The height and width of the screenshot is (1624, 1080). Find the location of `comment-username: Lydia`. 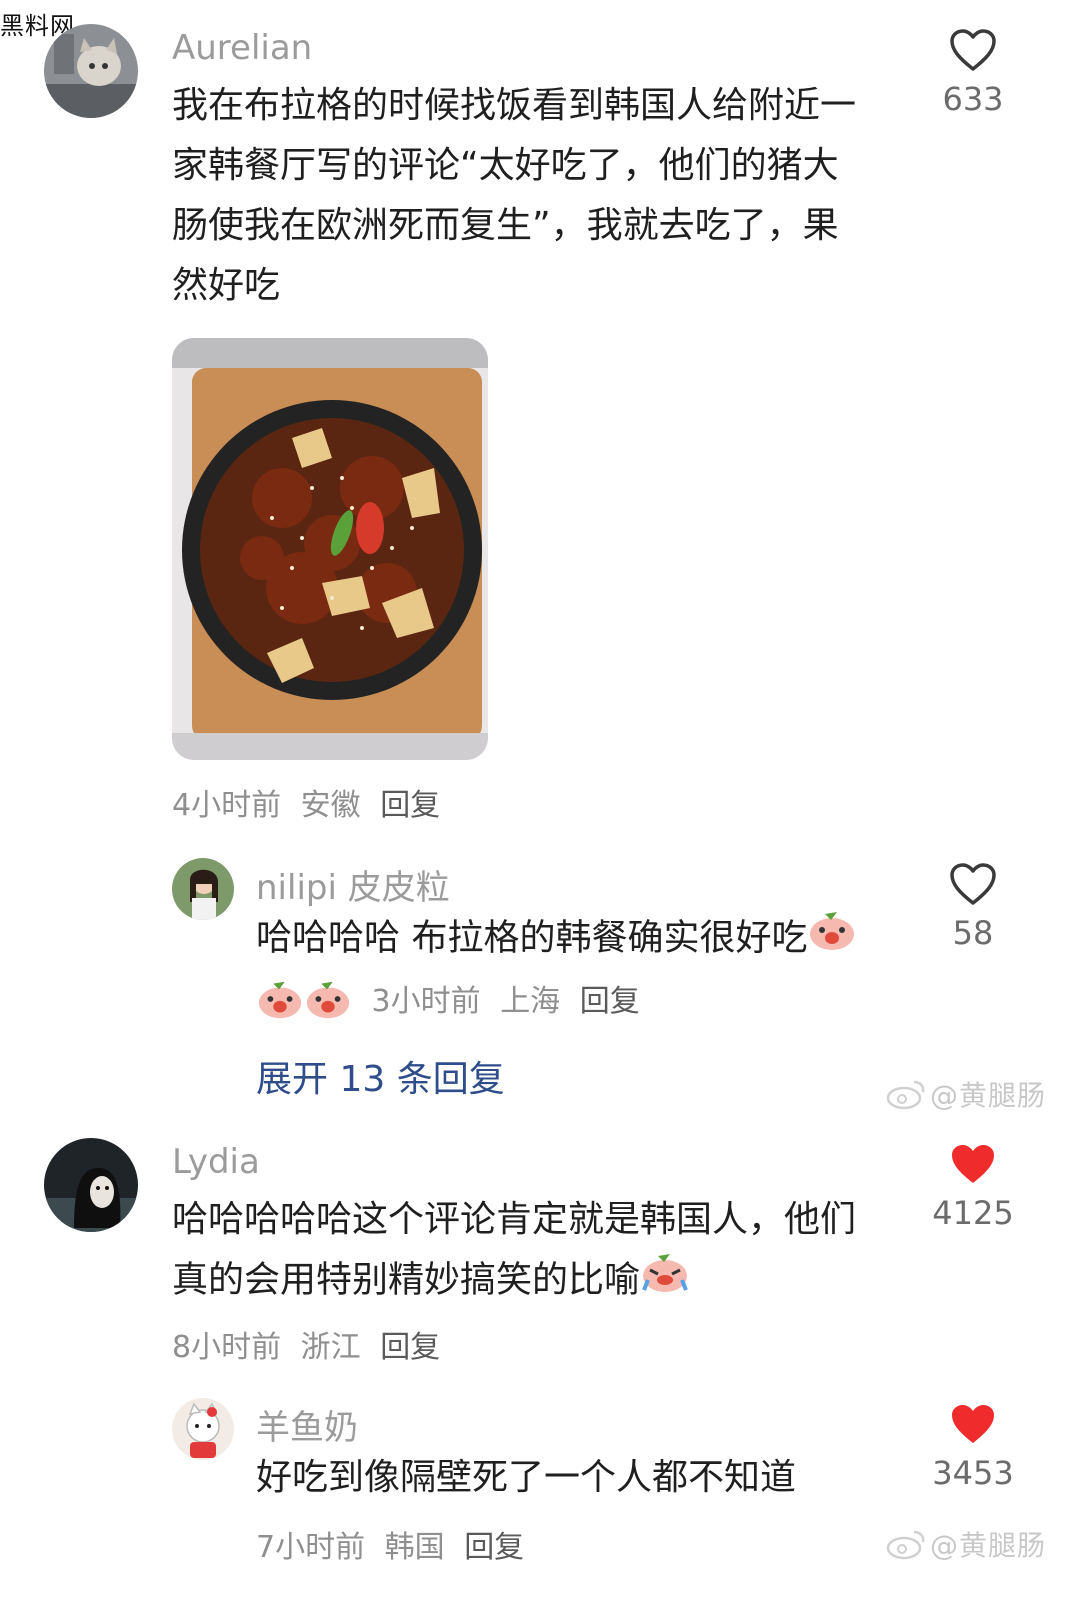

comment-username: Lydia is located at coordinates (216, 1162).